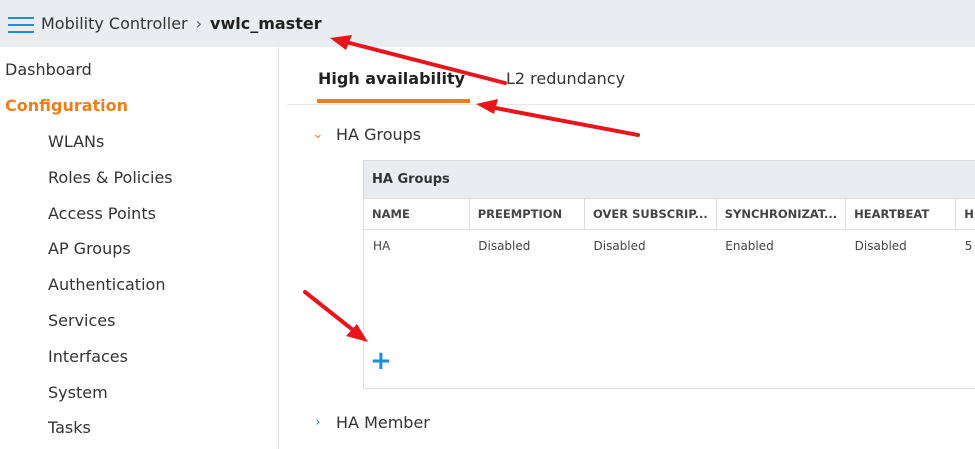  What do you see at coordinates (527, 214) in the screenshot?
I see `column-header-preemption: PREEMPTION` at bounding box center [527, 214].